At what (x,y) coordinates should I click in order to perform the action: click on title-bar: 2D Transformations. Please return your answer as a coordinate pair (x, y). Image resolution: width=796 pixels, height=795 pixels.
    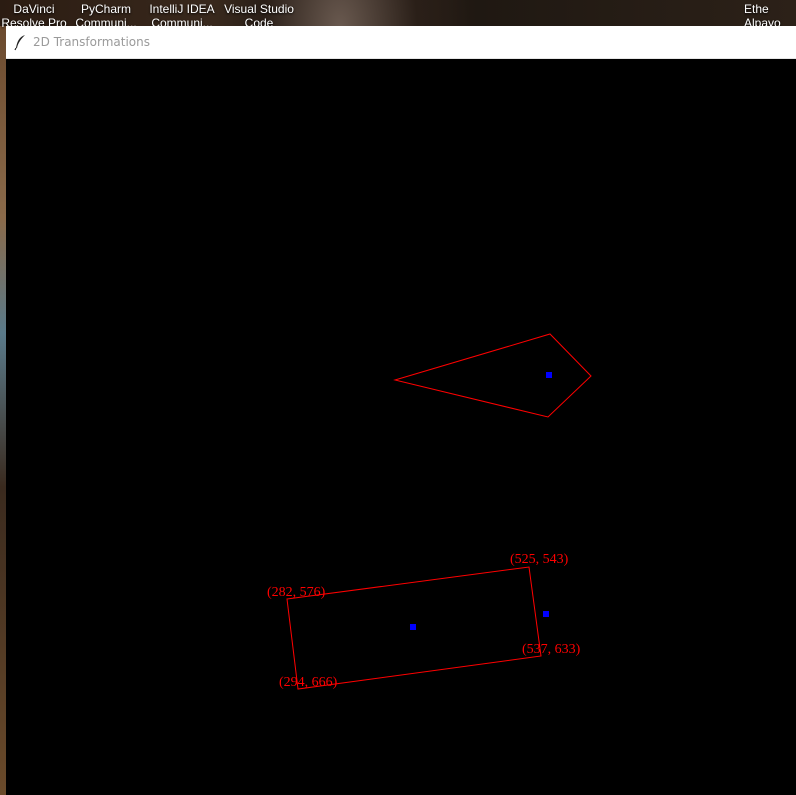
    Looking at the image, I should click on (401, 42).